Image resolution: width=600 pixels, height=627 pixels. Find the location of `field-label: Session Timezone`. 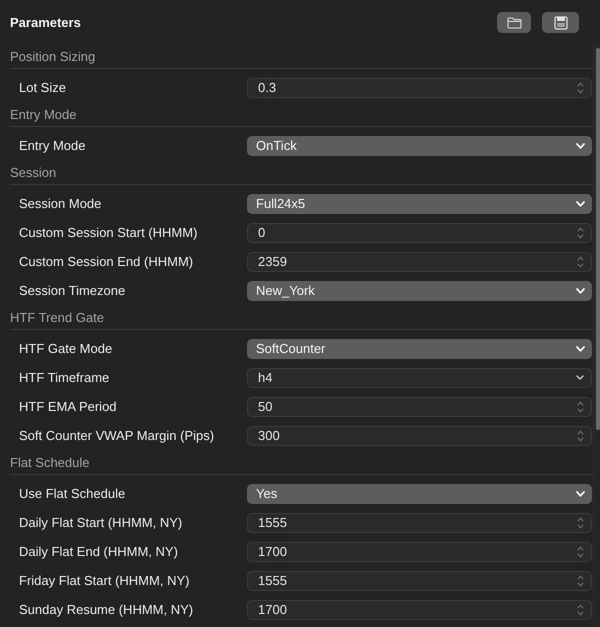

field-label: Session Timezone is located at coordinates (72, 290).